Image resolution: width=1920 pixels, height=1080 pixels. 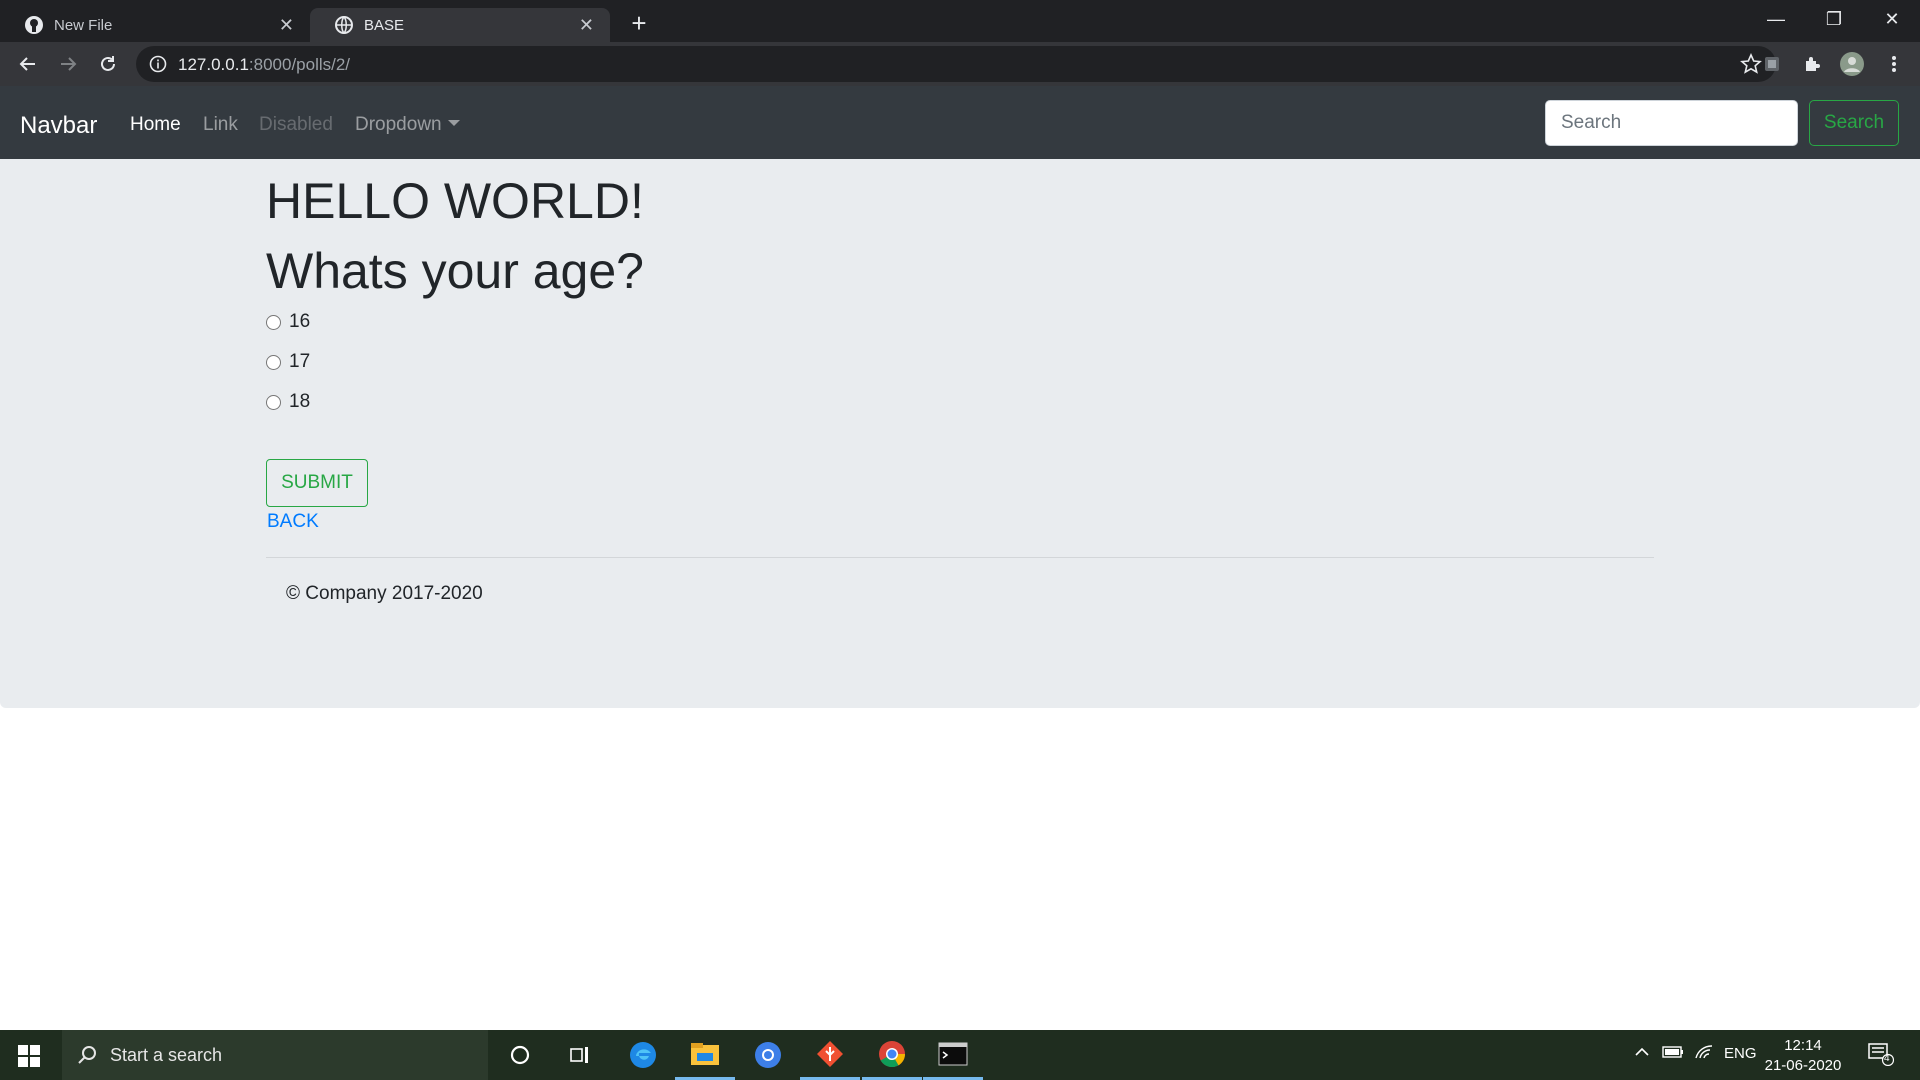 What do you see at coordinates (1812, 64) in the screenshot?
I see `puzzle-icon` at bounding box center [1812, 64].